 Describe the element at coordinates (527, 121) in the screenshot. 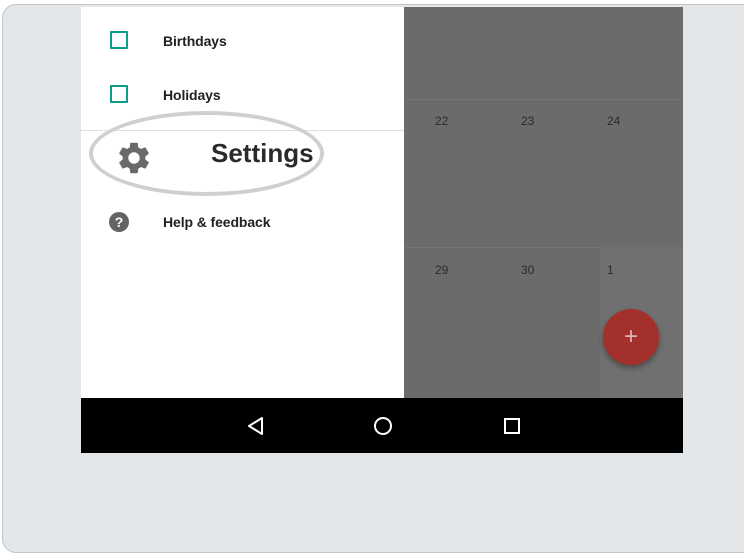

I see `day-cell-23: 23` at that location.